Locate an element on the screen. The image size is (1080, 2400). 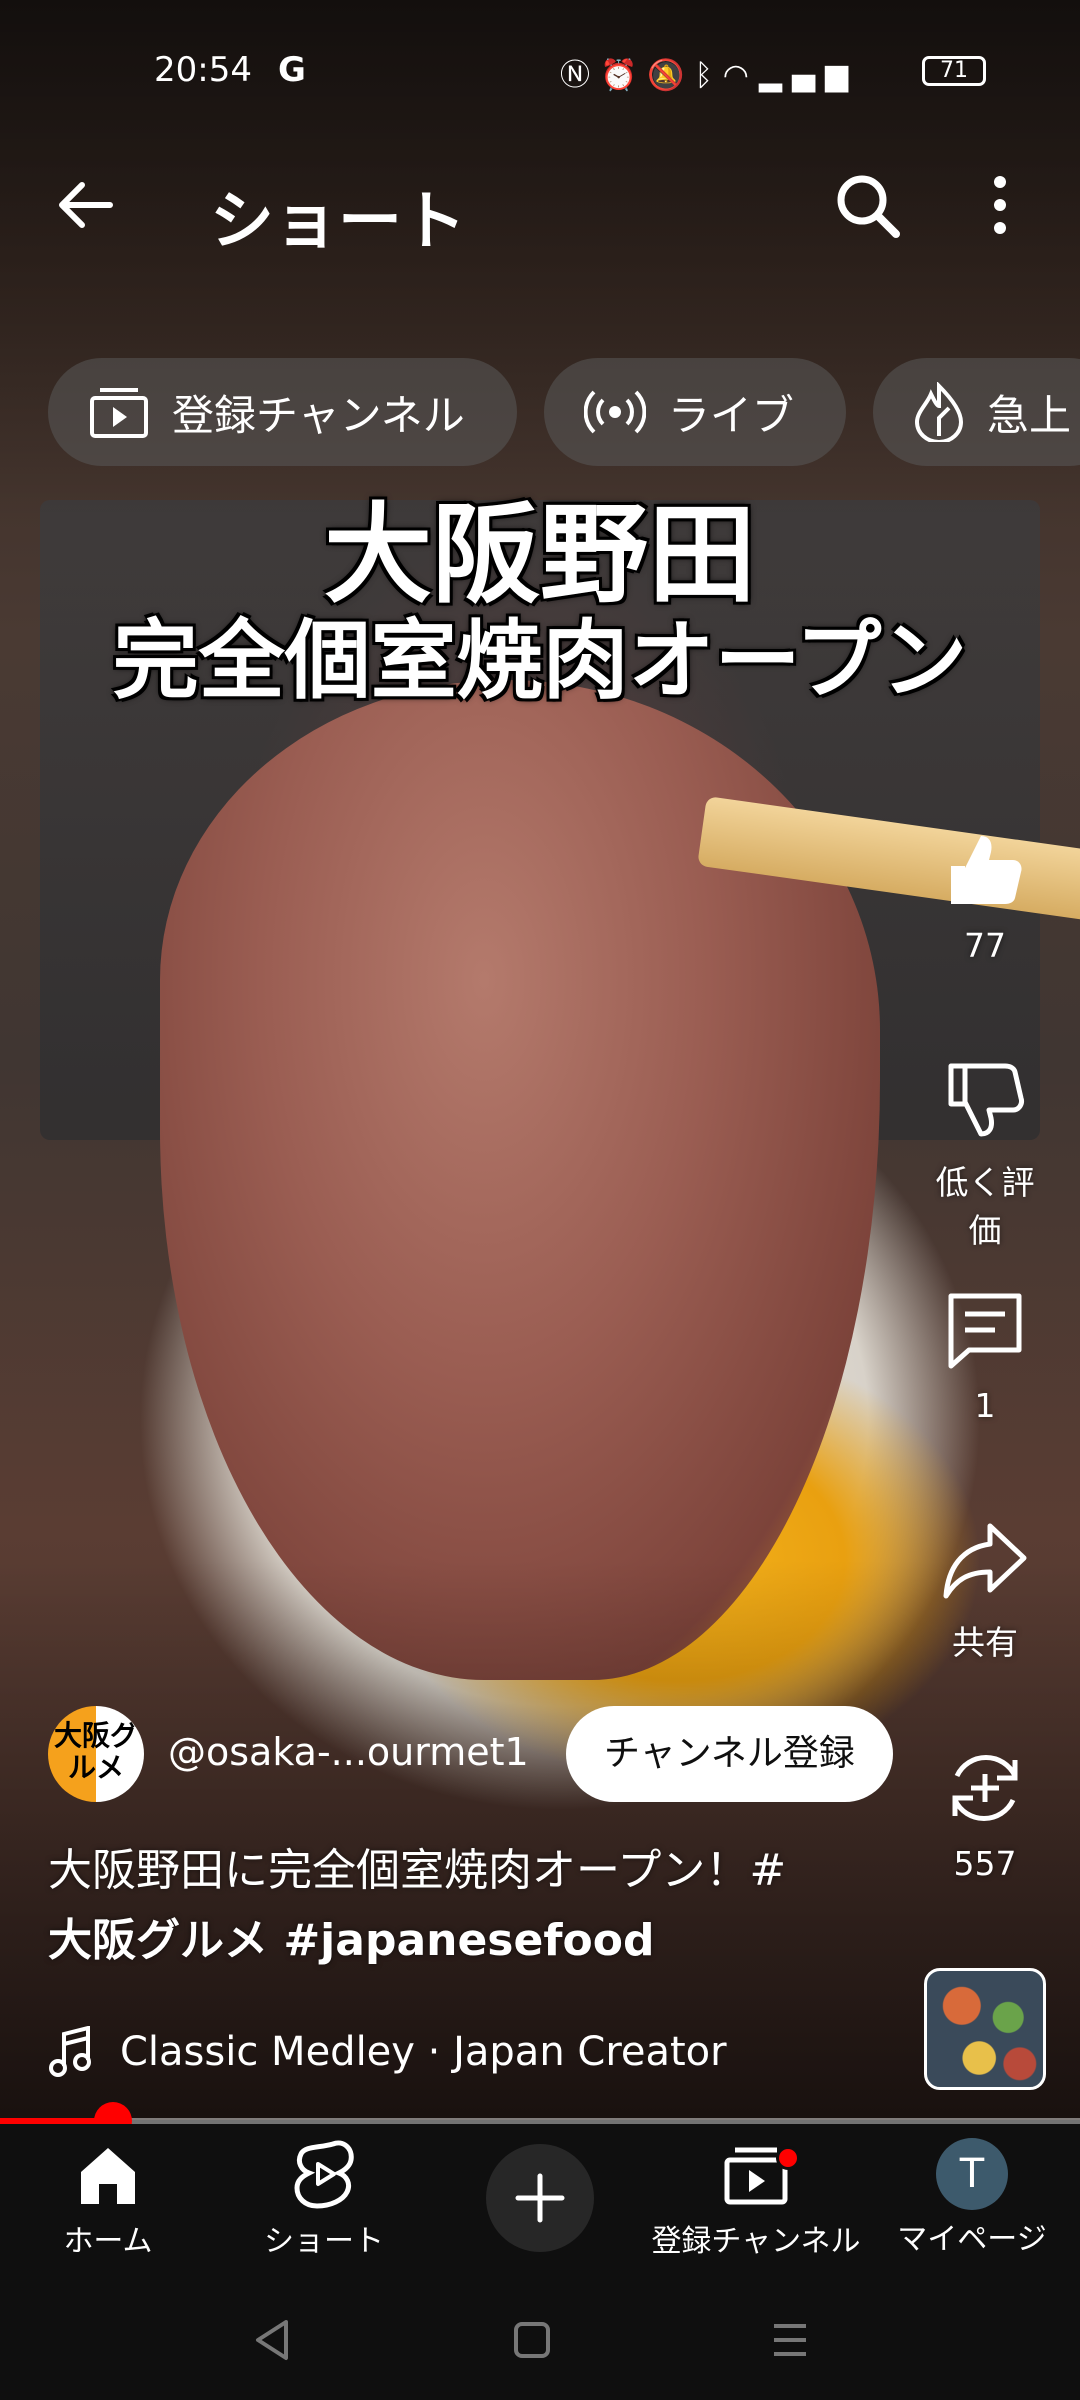
status-icons: Ⓝ⏰🔕ᛒ◠▂▄▆ is located at coordinates (709, 72).